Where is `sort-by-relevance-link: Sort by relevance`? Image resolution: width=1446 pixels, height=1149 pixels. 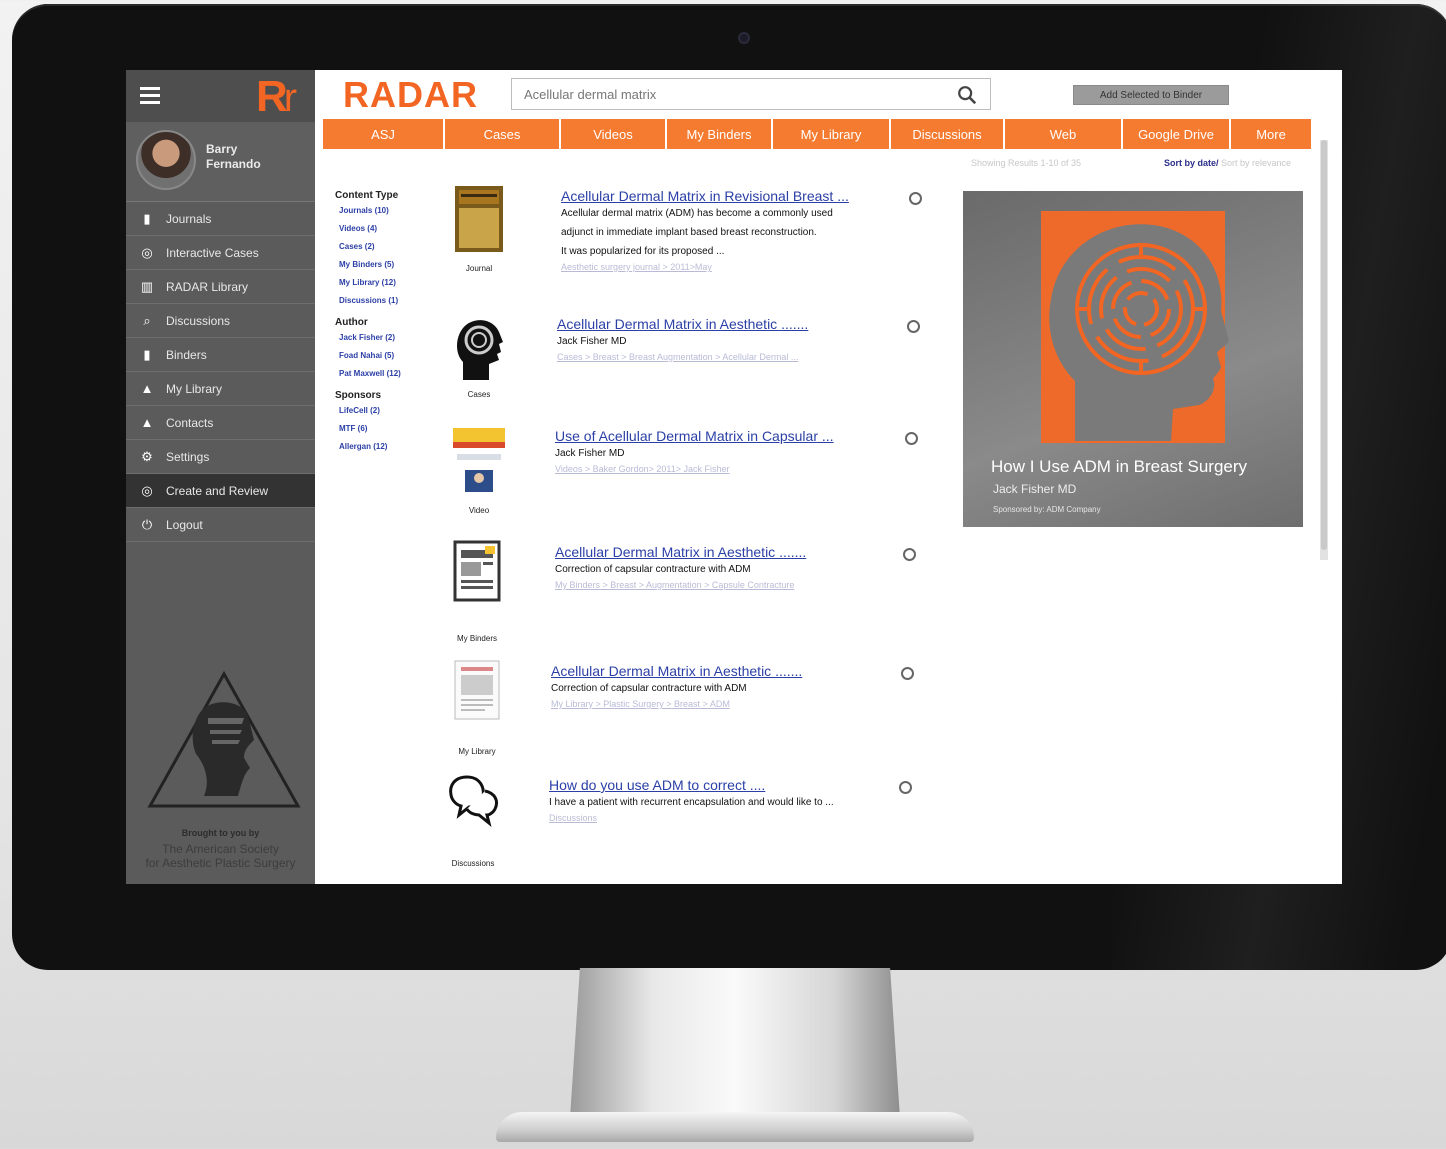 sort-by-relevance-link: Sort by relevance is located at coordinates (1256, 163).